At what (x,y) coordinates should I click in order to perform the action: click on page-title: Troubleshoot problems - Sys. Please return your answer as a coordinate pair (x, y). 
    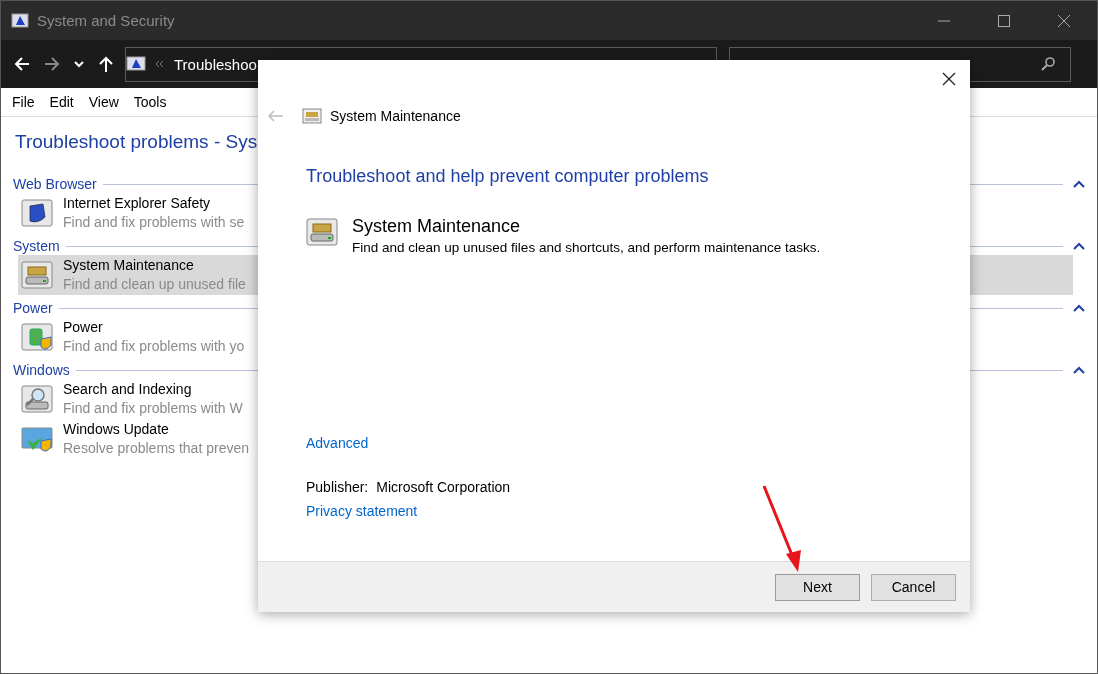
    Looking at the image, I should click on (137, 142).